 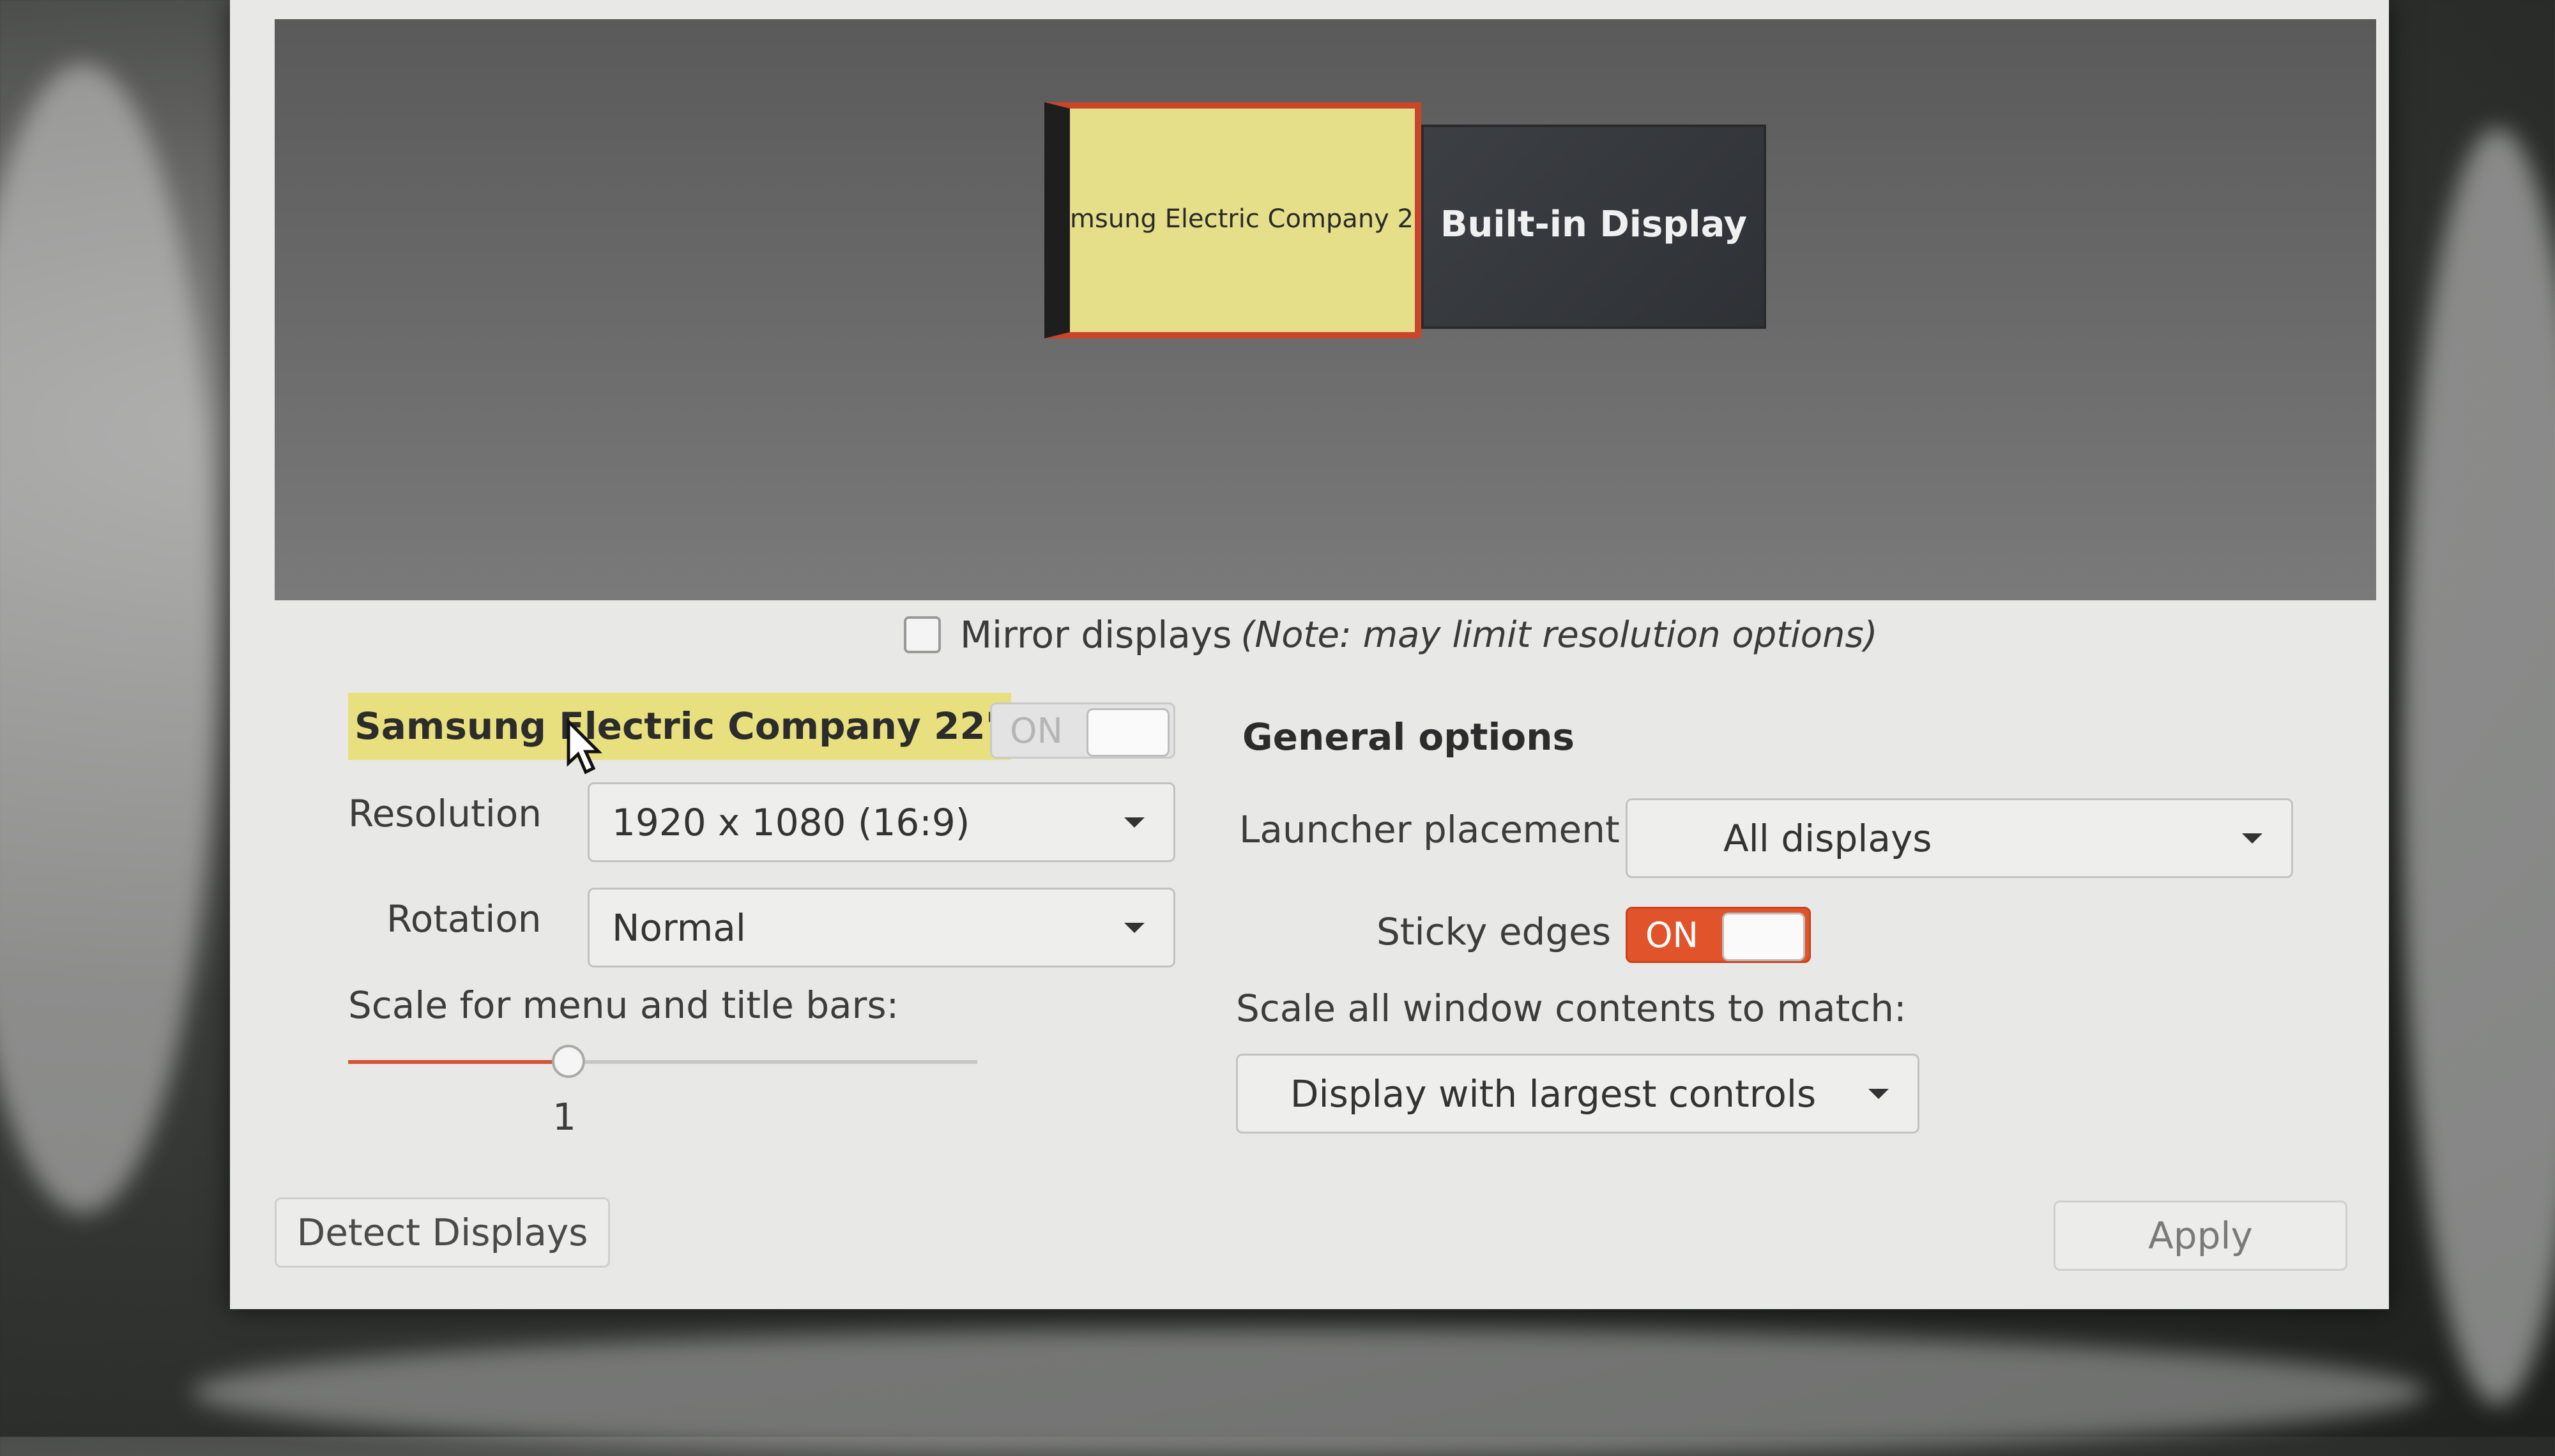 What do you see at coordinates (464, 919) in the screenshot?
I see `rotation-label: Rotation` at bounding box center [464, 919].